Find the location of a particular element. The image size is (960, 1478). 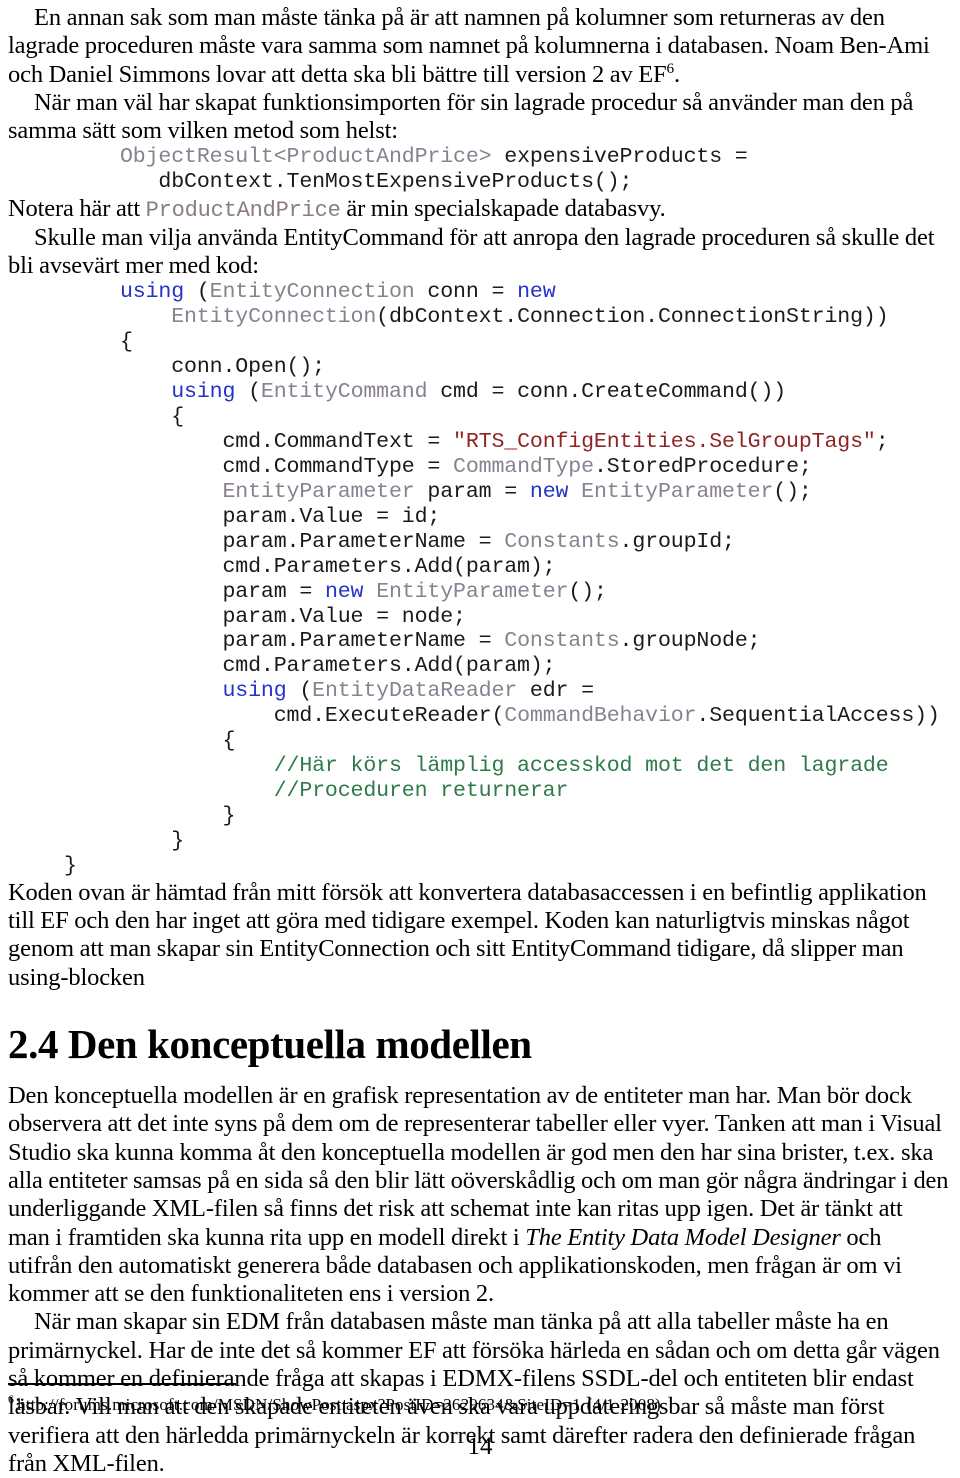

code-token: edr = is located at coordinates (555, 691).